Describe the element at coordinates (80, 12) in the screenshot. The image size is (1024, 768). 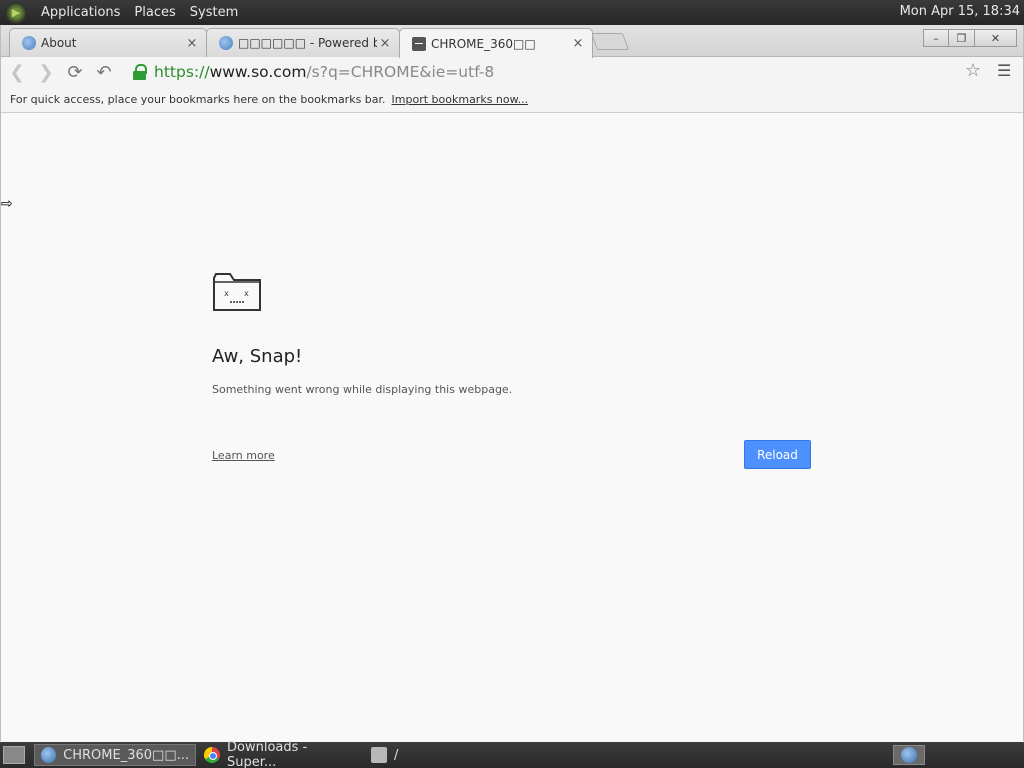
I see `applications-menu: Applications` at that location.